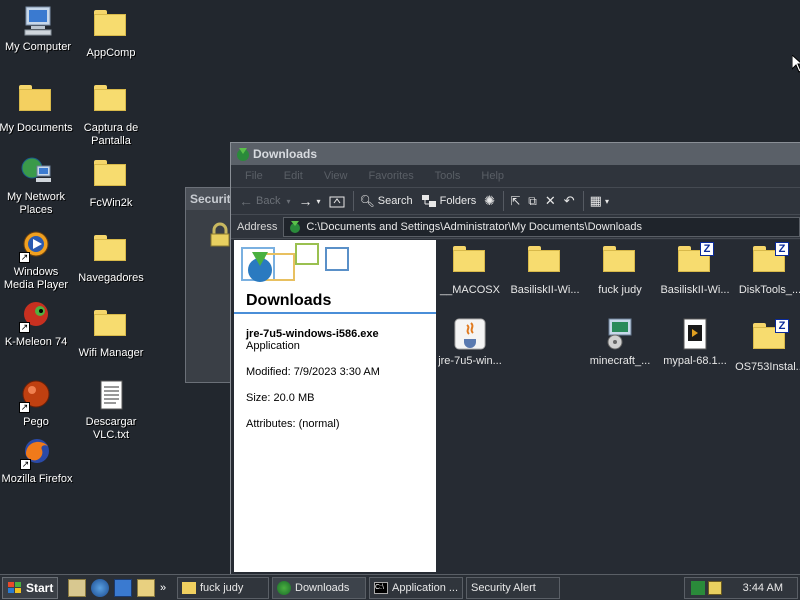 This screenshot has height=600, width=800. What do you see at coordinates (532, 201) in the screenshot?
I see `copy-to-button: ⧉` at bounding box center [532, 201].